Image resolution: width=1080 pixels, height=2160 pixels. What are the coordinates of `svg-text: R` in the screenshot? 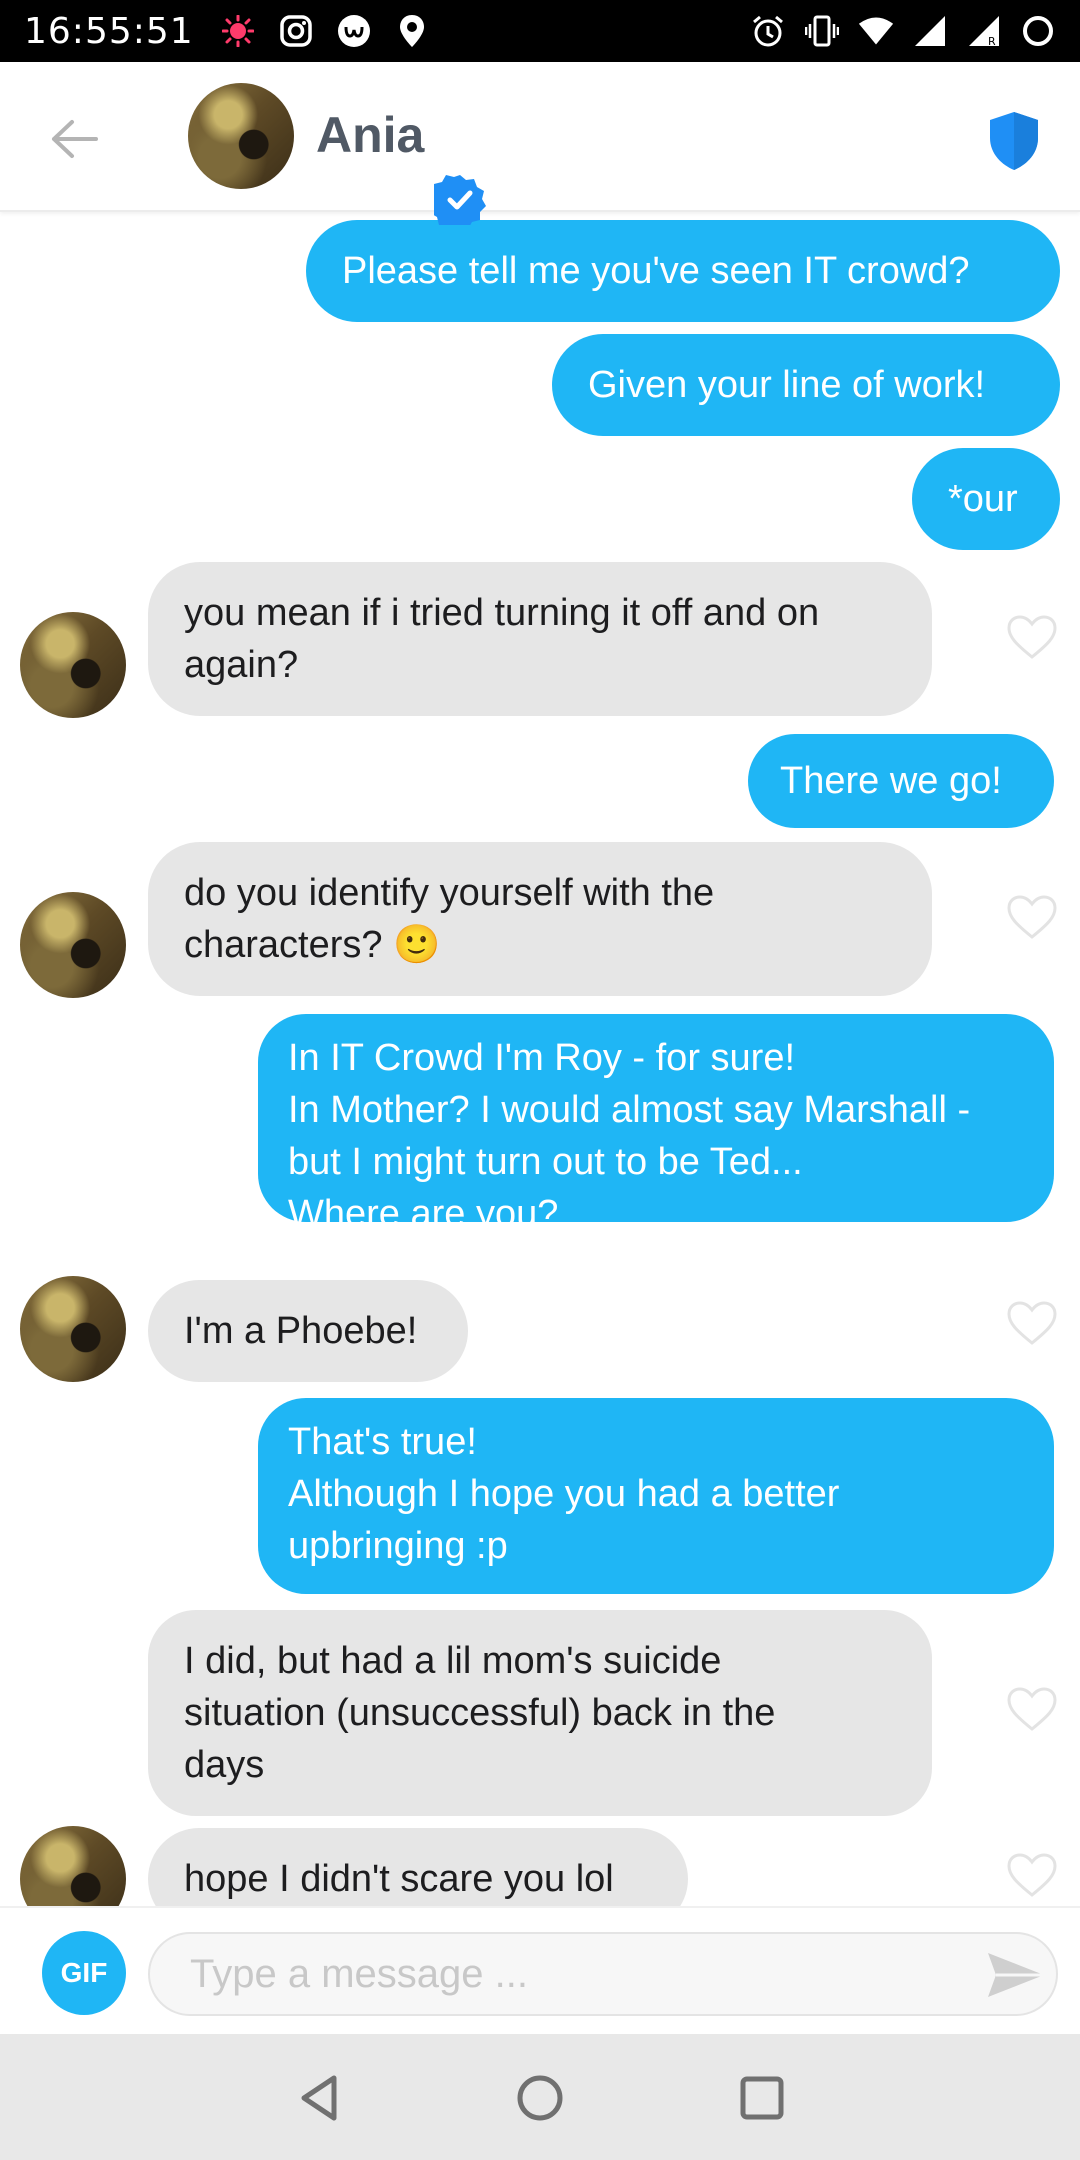 It's located at (992, 41).